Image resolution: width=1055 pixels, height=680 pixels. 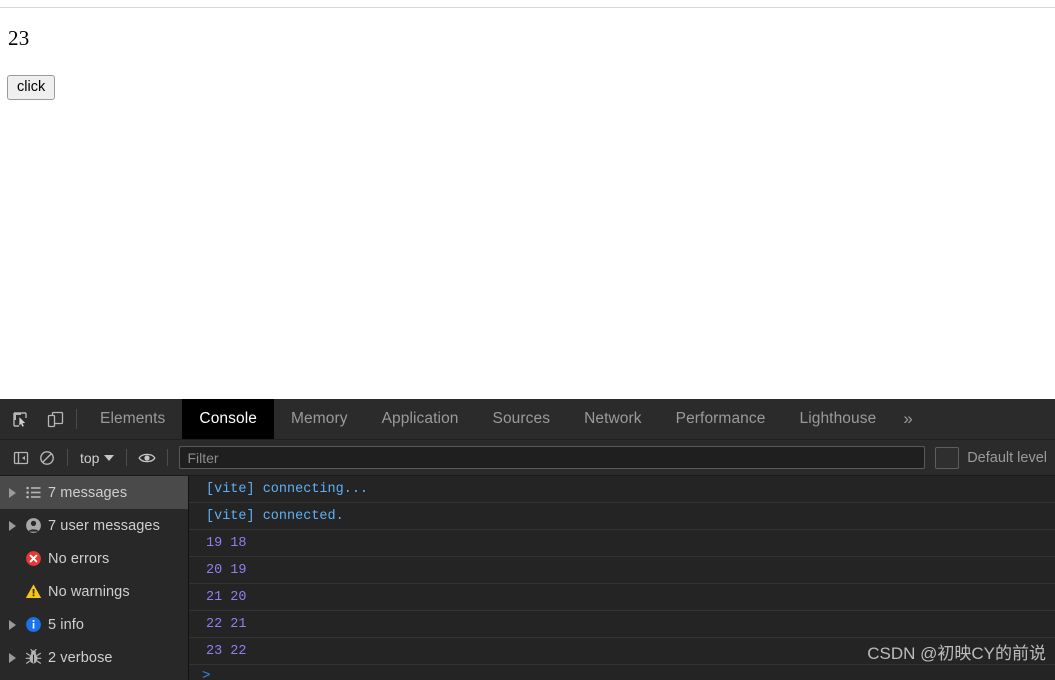 What do you see at coordinates (79, 558) in the screenshot?
I see `sidebar-item-label: No errors` at bounding box center [79, 558].